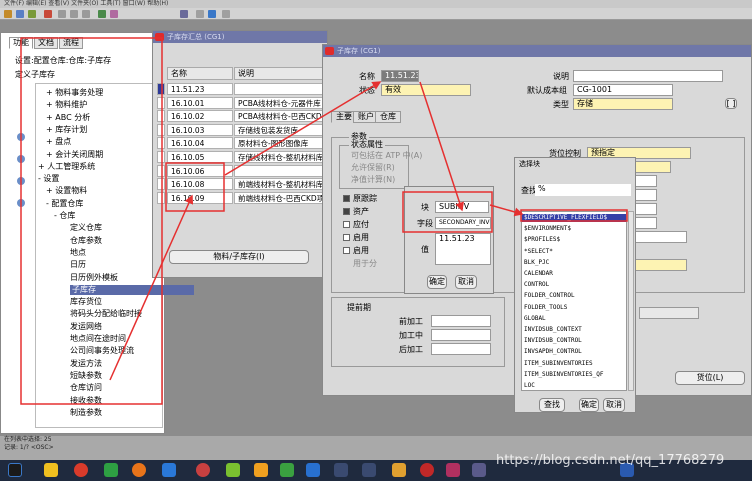  I want to click on tree-item: 日历例外模板, so click(94, 278).